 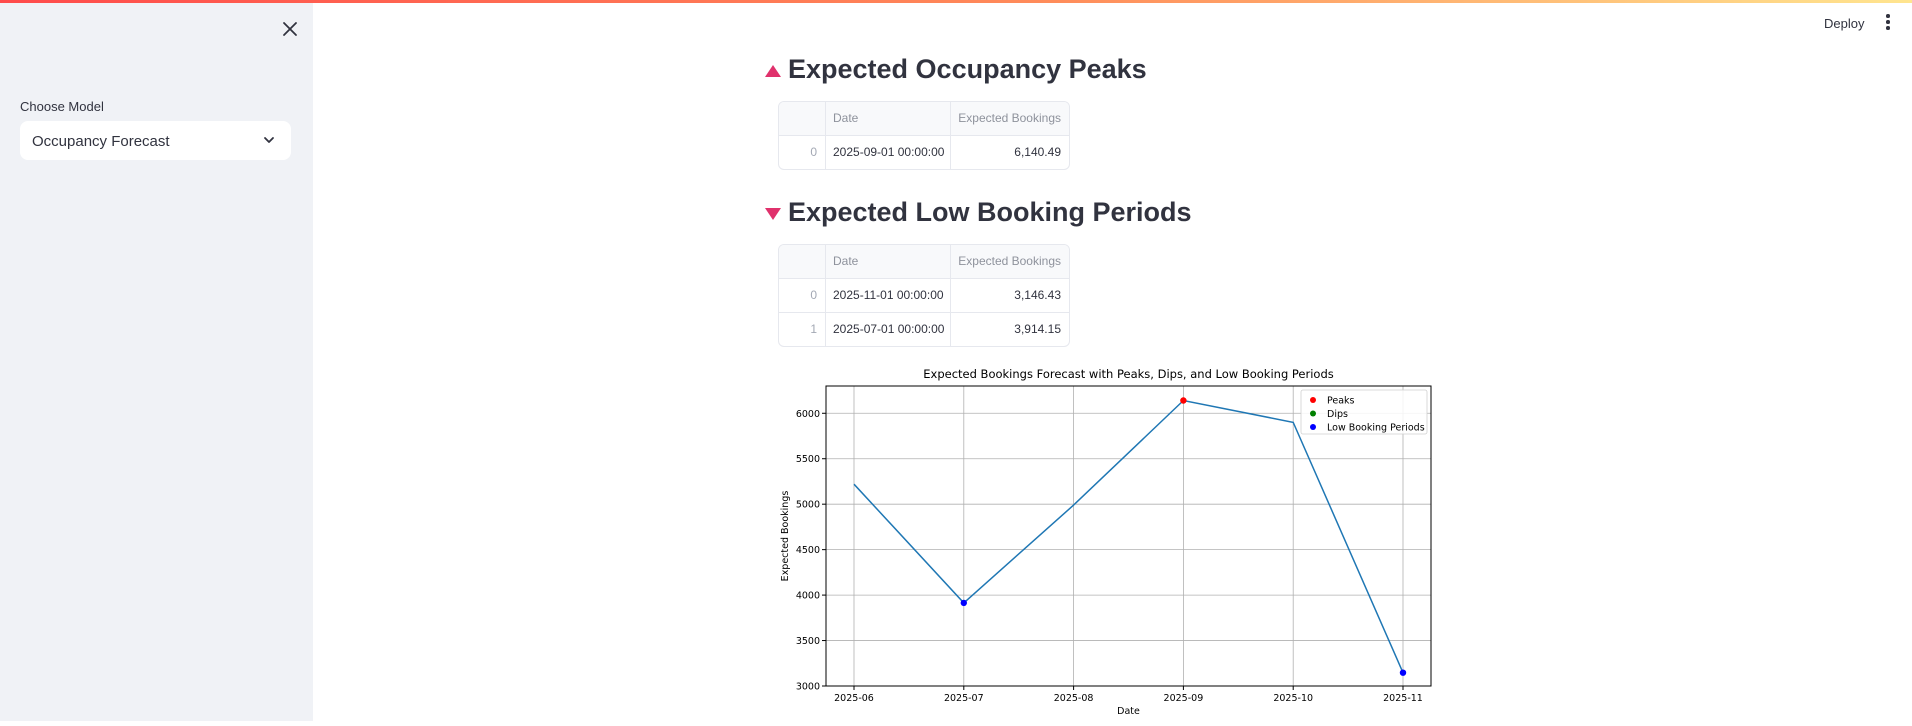 What do you see at coordinates (990, 212) in the screenshot?
I see `lows-title: Expected Low Booking Periods` at bounding box center [990, 212].